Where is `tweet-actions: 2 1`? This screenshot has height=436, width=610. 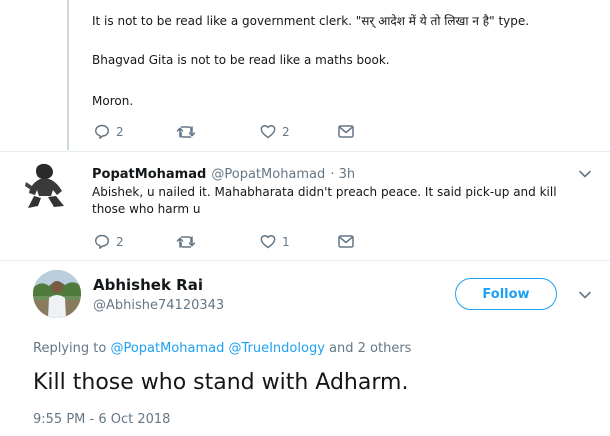 tweet-actions: 2 1 is located at coordinates (224, 241).